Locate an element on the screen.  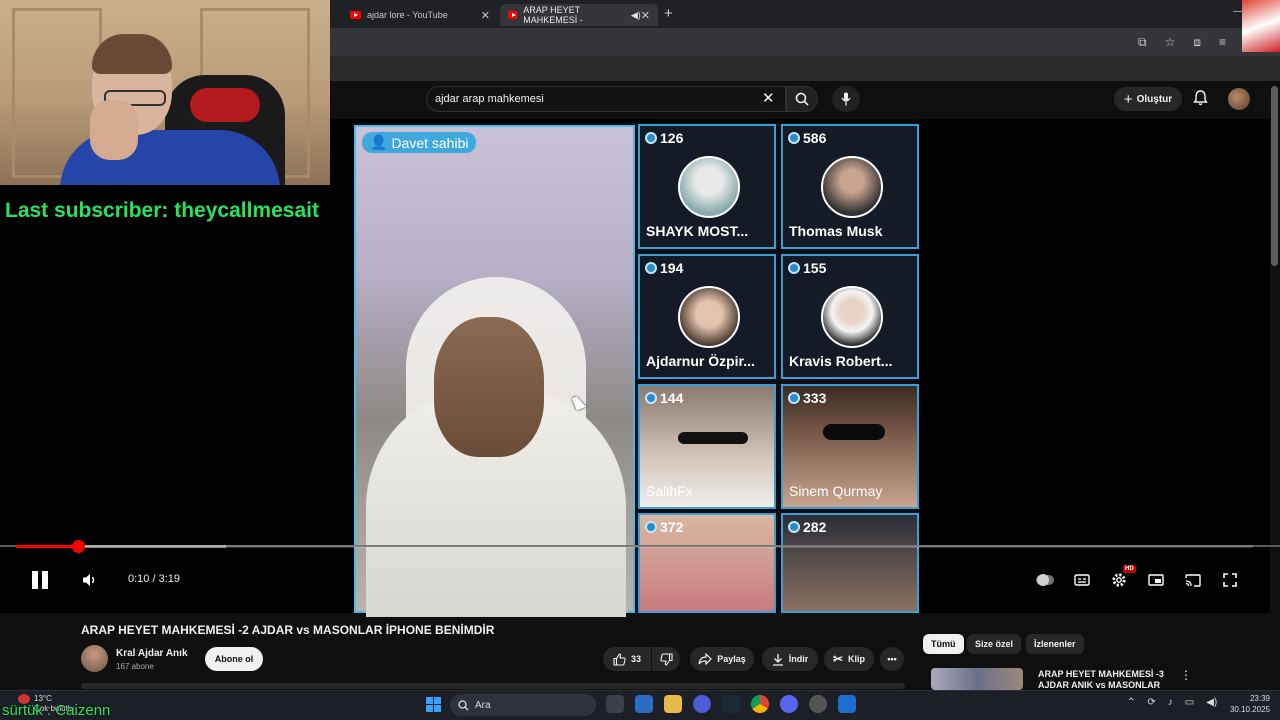
fullscreen-icon is located at coordinates (1230, 580).